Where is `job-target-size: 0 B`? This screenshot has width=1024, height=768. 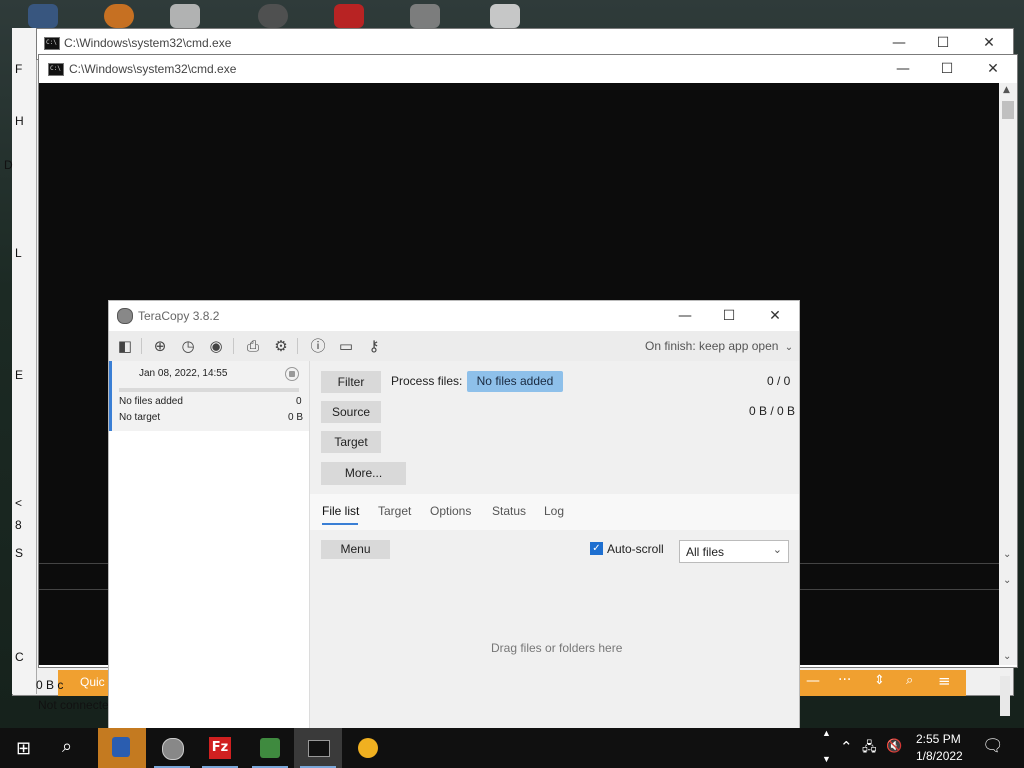 job-target-size: 0 B is located at coordinates (296, 417).